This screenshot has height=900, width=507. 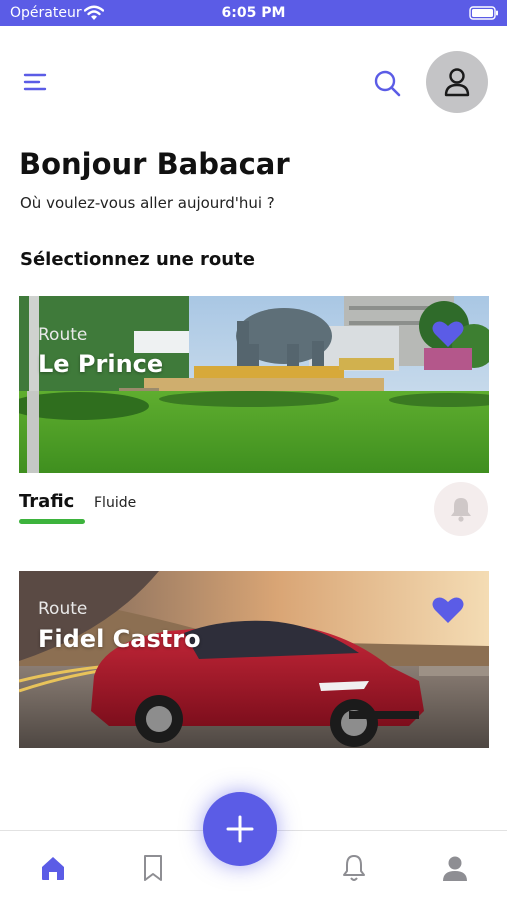 I want to click on search-icon, so click(x=387, y=83).